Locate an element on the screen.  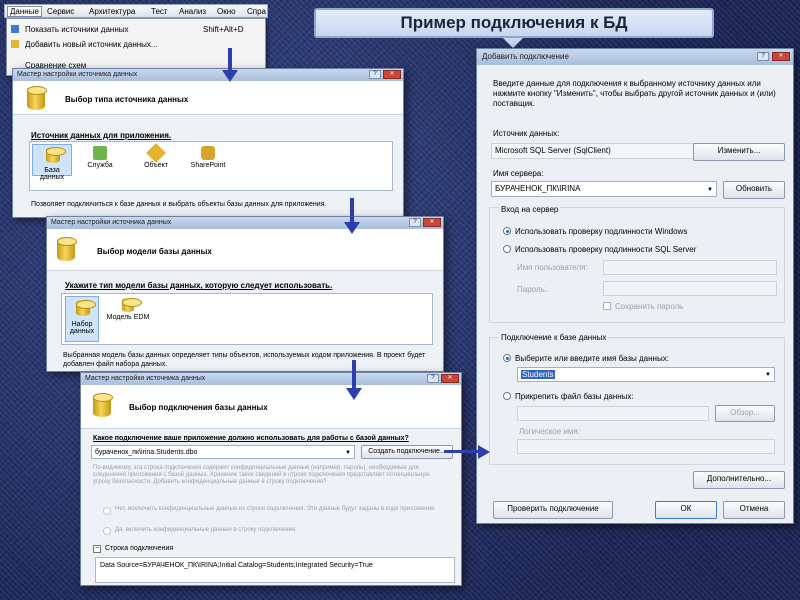
menu-data: Данные is located at coordinates (24, 11).